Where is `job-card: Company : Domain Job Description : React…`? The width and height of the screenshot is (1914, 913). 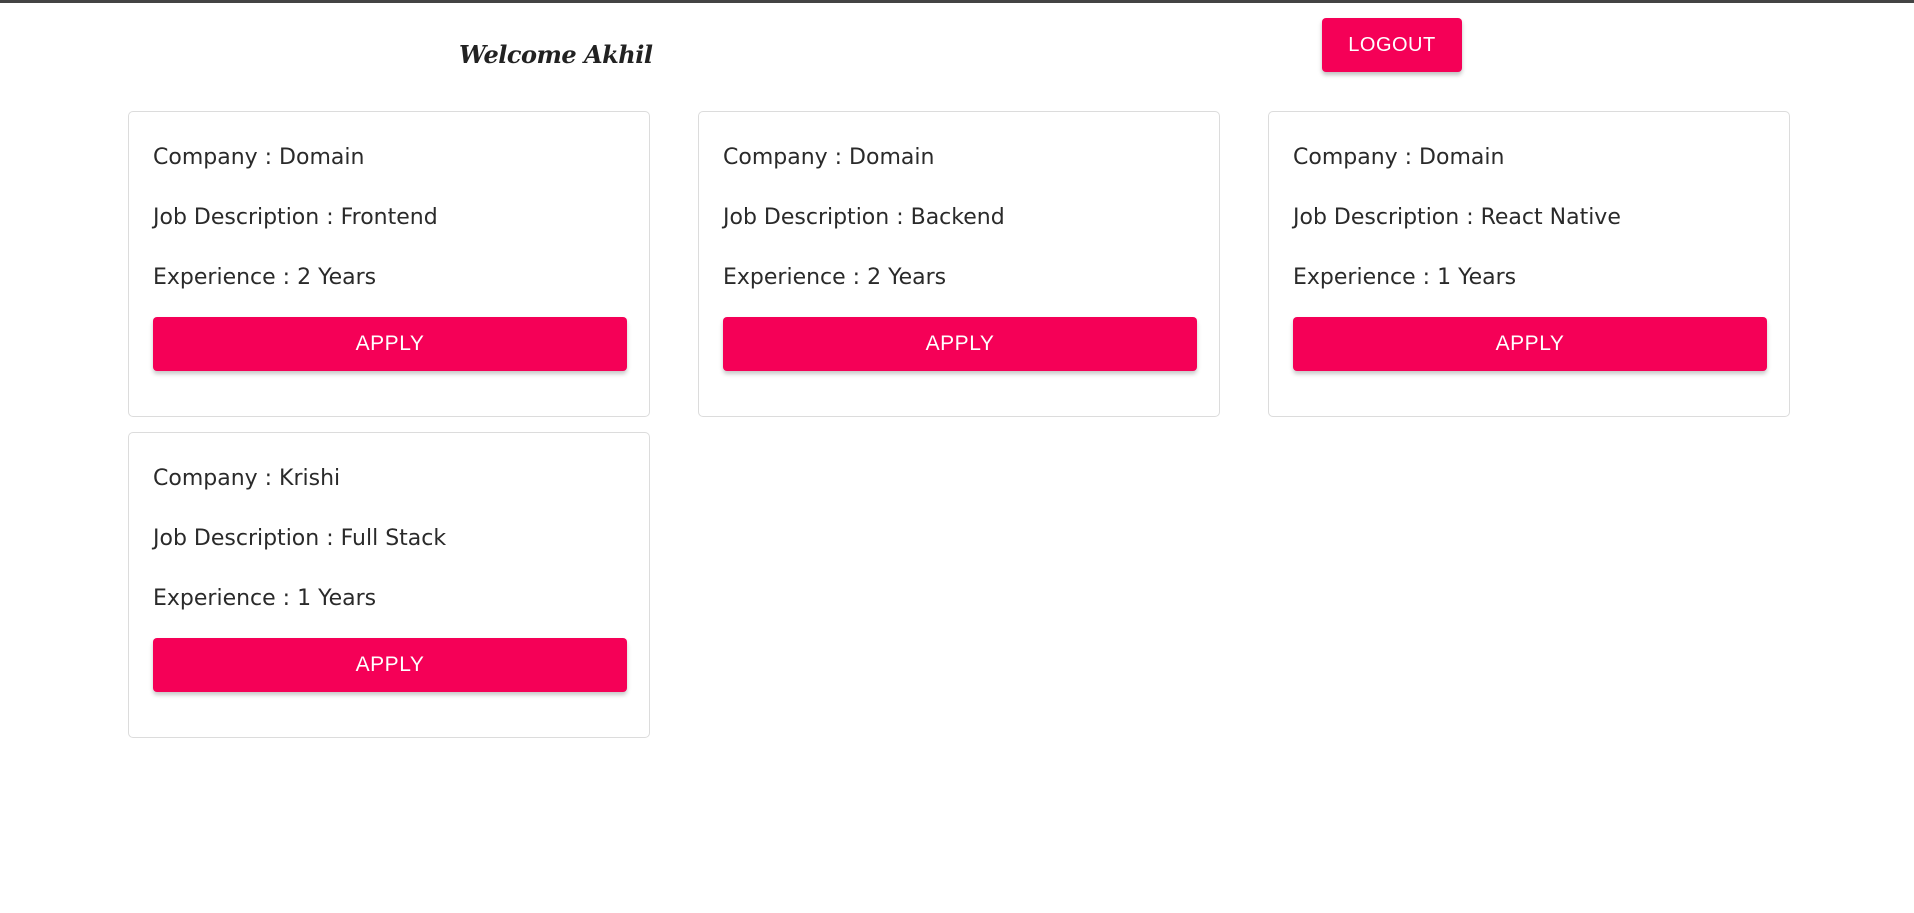 job-card: Company : Domain Job Description : React… is located at coordinates (1529, 264).